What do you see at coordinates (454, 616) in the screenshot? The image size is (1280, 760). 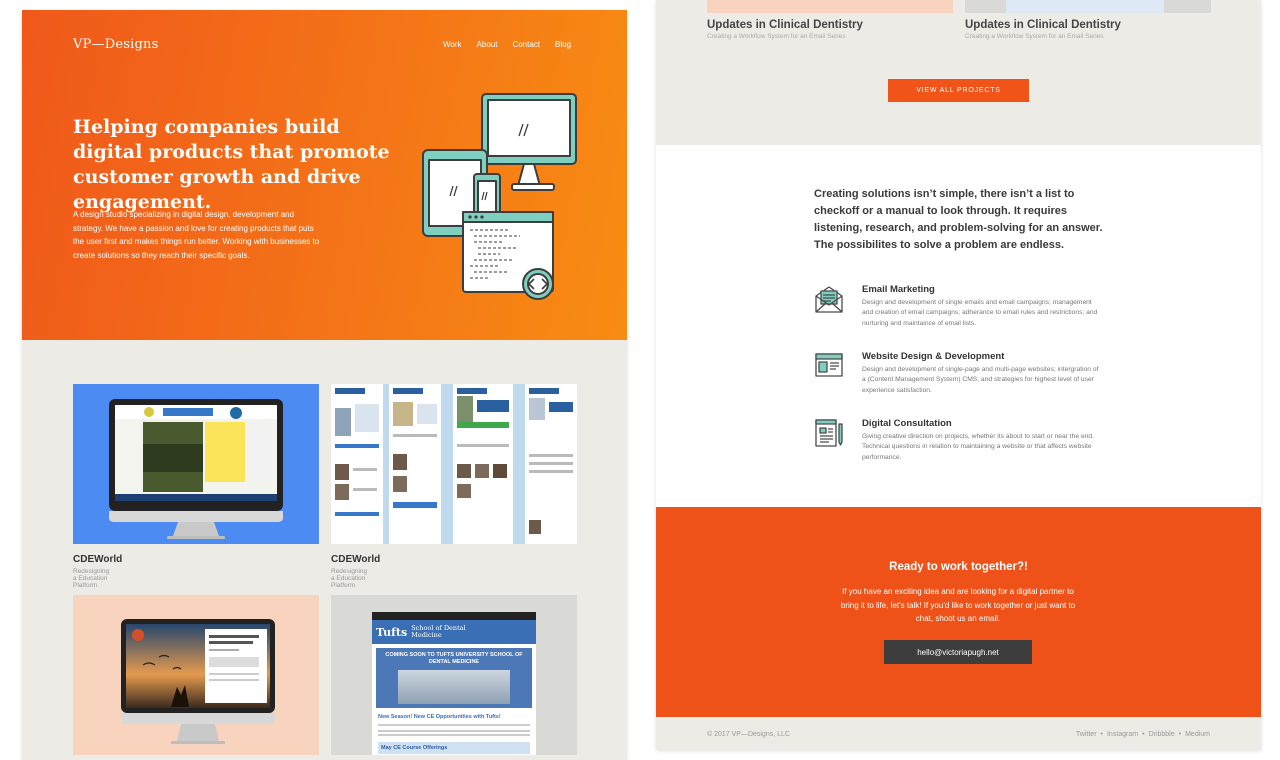 I see `email-preheader` at bounding box center [454, 616].